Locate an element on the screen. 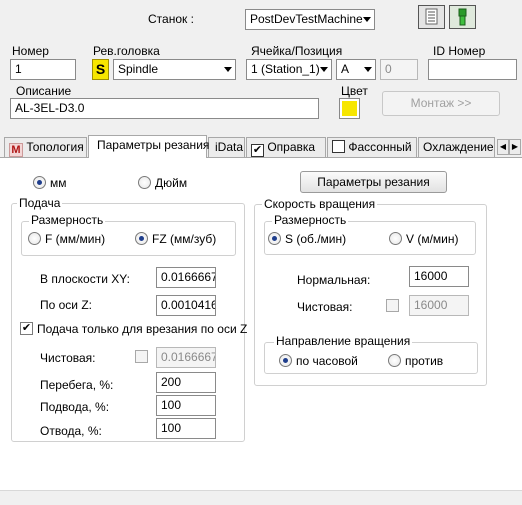  cell-select: 1 (Station_1) is located at coordinates (289, 69).